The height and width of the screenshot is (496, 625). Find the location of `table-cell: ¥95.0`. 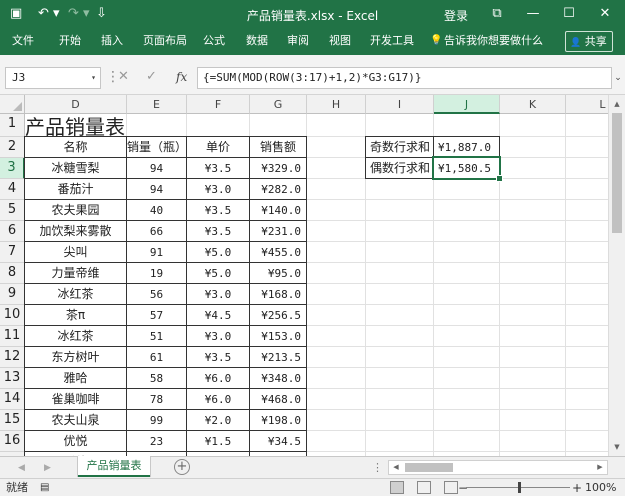

table-cell: ¥95.0 is located at coordinates (278, 273).